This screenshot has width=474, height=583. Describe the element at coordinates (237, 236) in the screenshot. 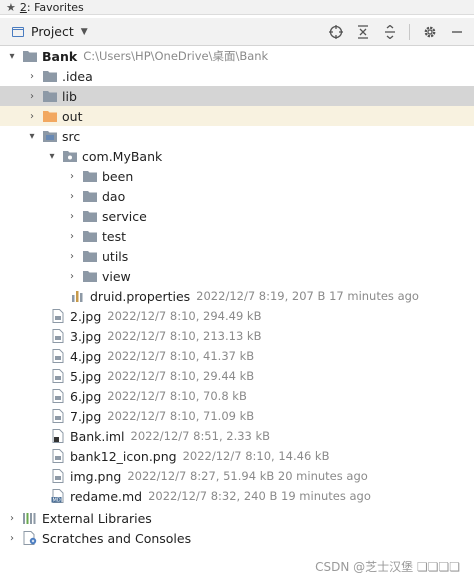

I see `tree-node-test: › test` at that location.